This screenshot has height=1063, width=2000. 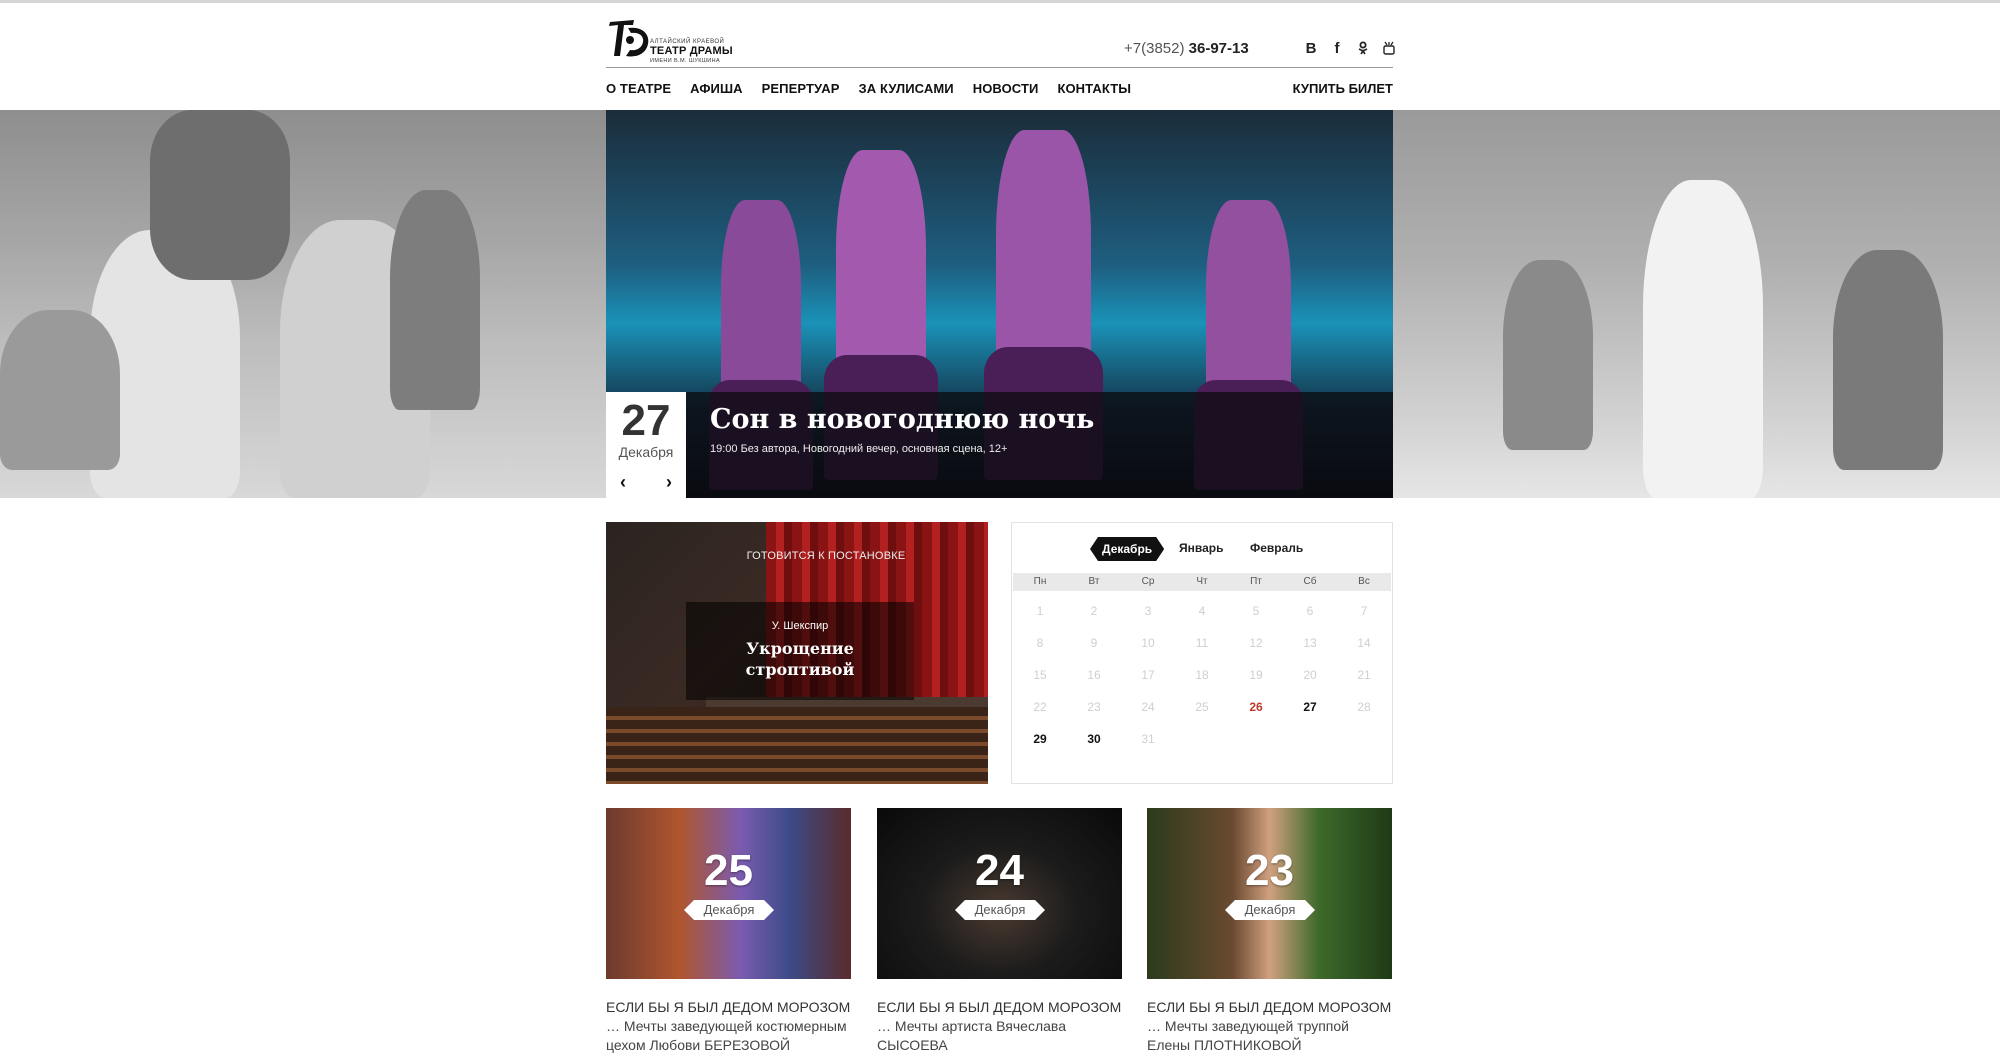 I want to click on news-image: 24 Декабря, so click(x=999, y=893).